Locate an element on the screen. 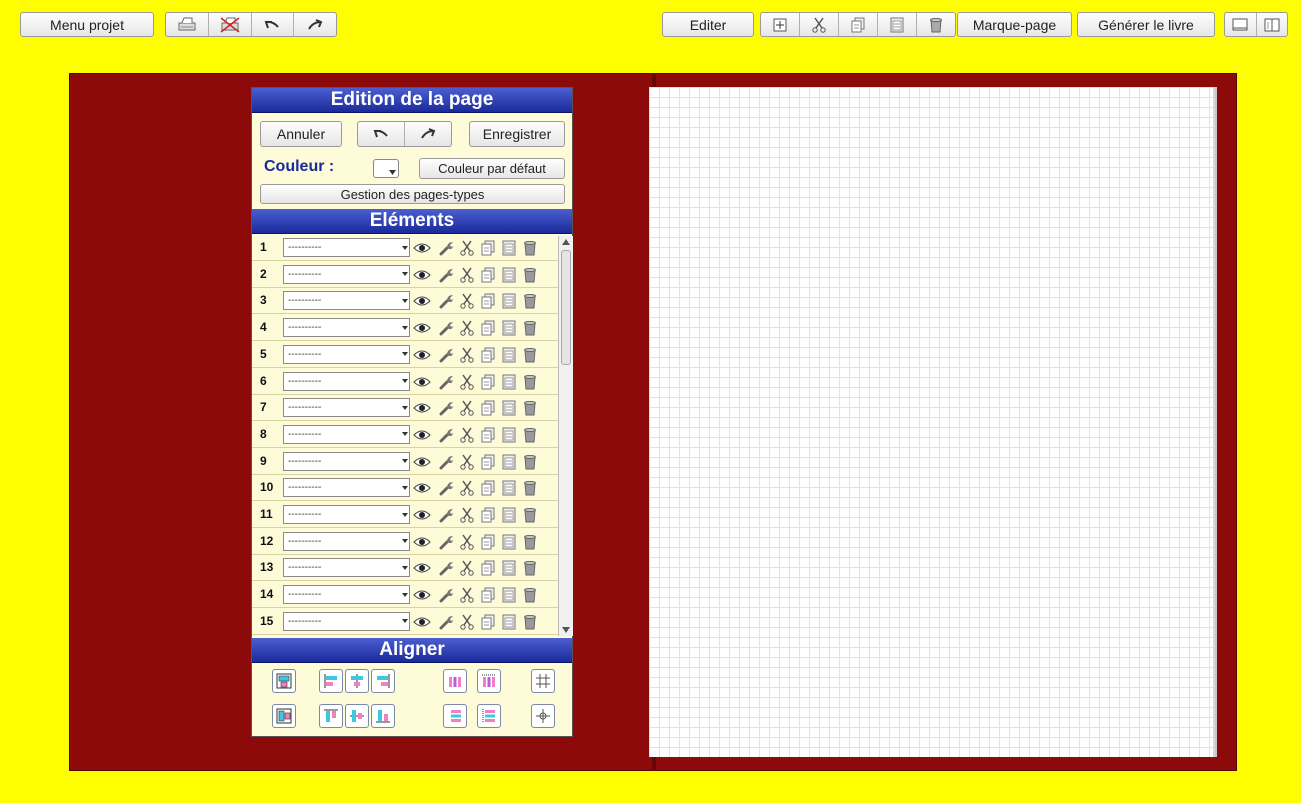 This screenshot has width=1301, height=803. cancel-button: Annuler is located at coordinates (301, 134).